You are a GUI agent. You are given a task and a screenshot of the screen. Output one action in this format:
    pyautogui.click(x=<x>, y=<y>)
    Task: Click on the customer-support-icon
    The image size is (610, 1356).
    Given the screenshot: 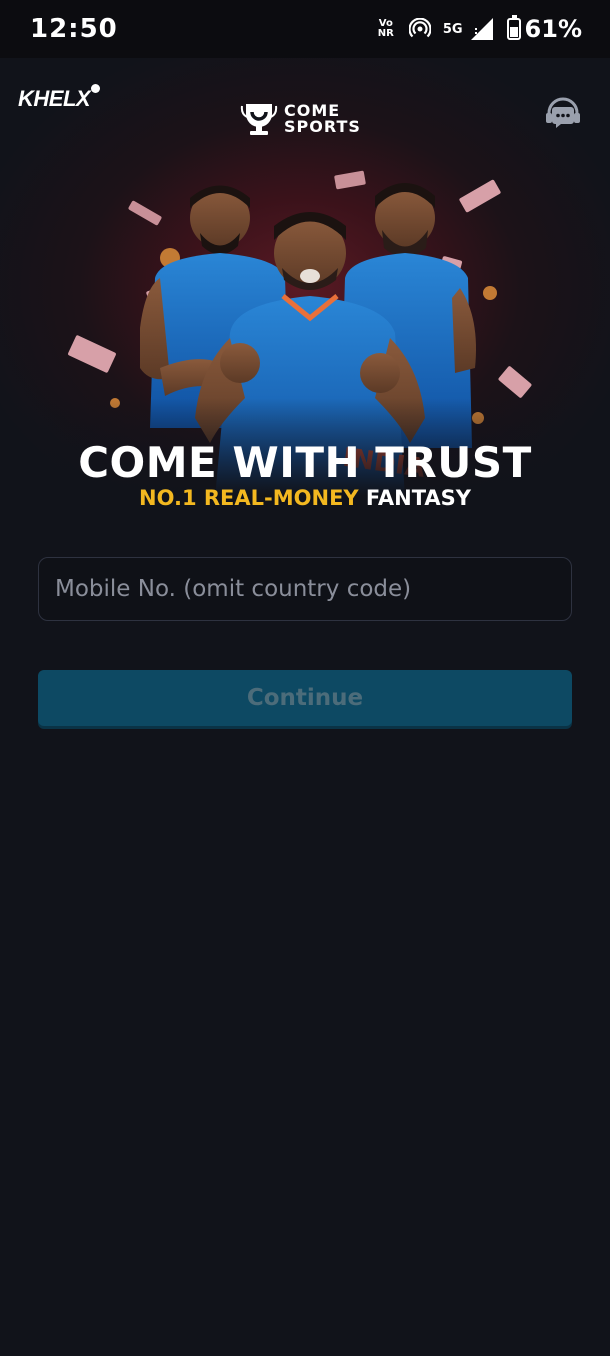 What is the action you would take?
    pyautogui.click(x=563, y=115)
    